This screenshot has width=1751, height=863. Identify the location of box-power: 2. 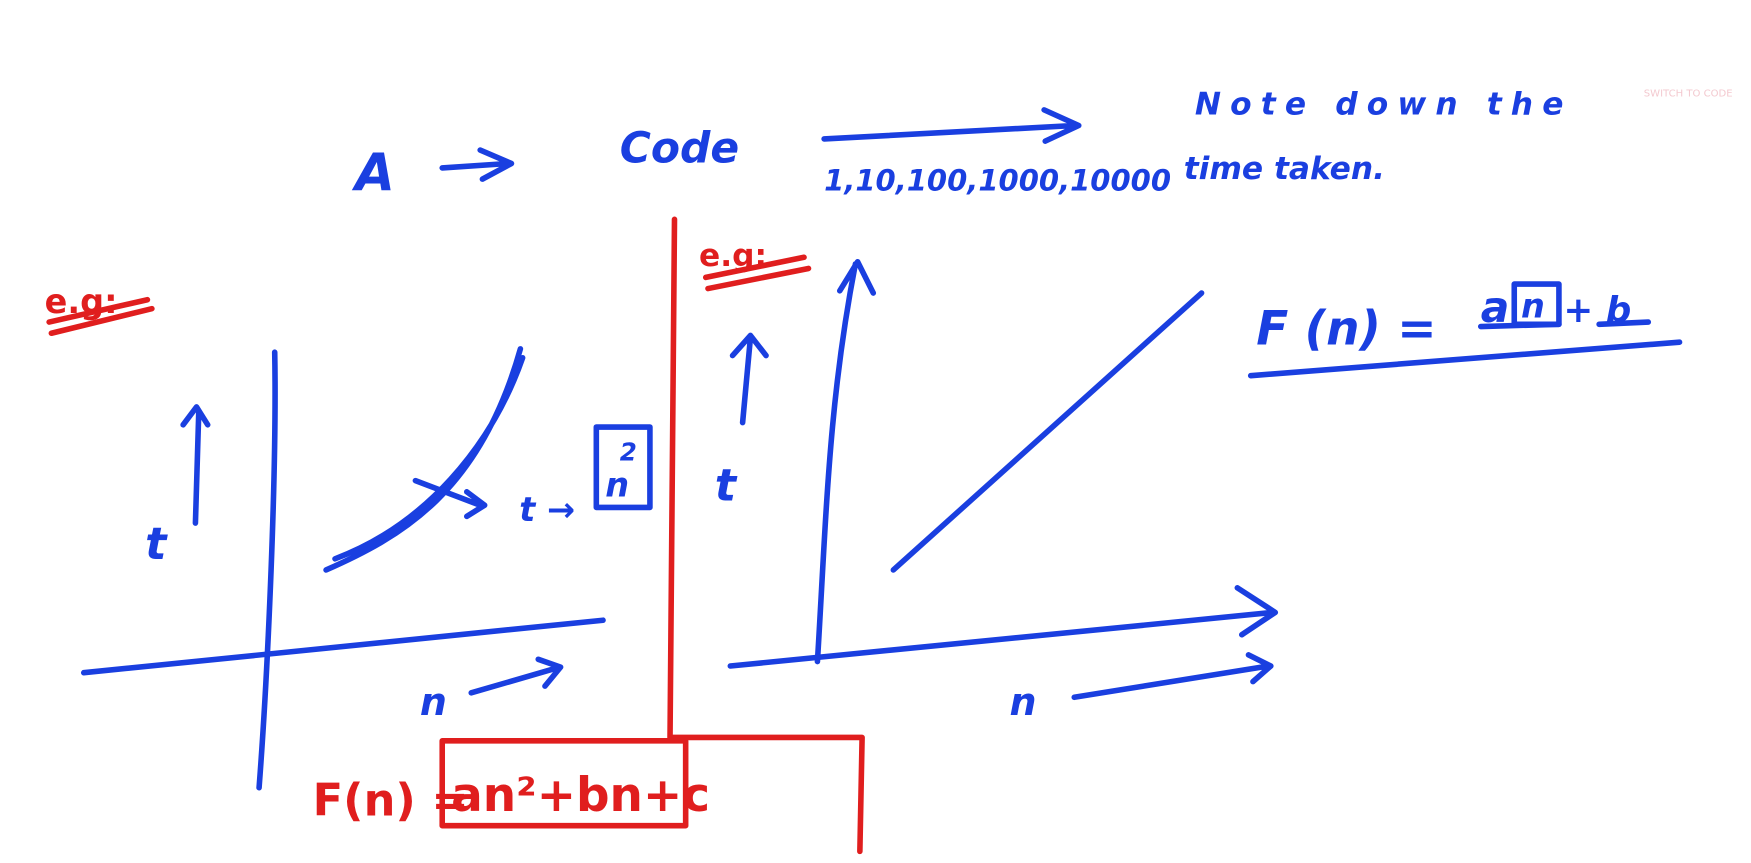
(628, 452).